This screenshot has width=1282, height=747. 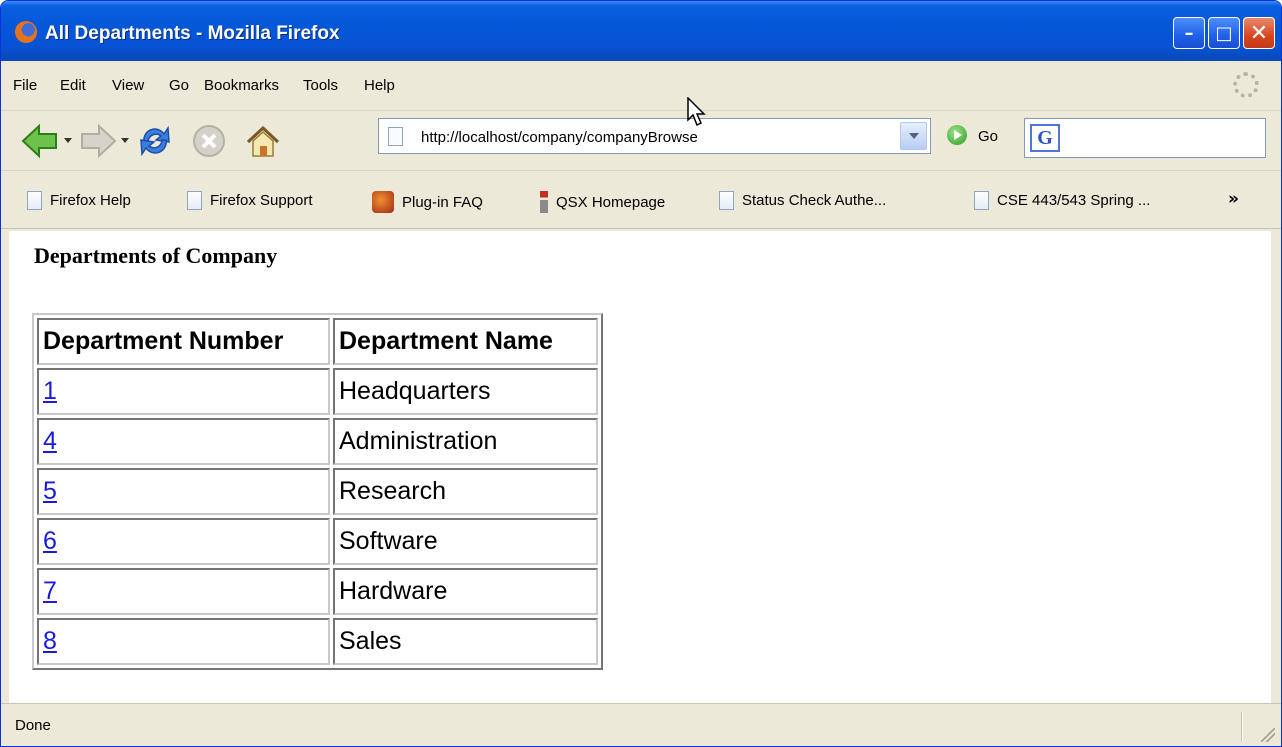 I want to click on search-bar: G, so click(x=1145, y=138).